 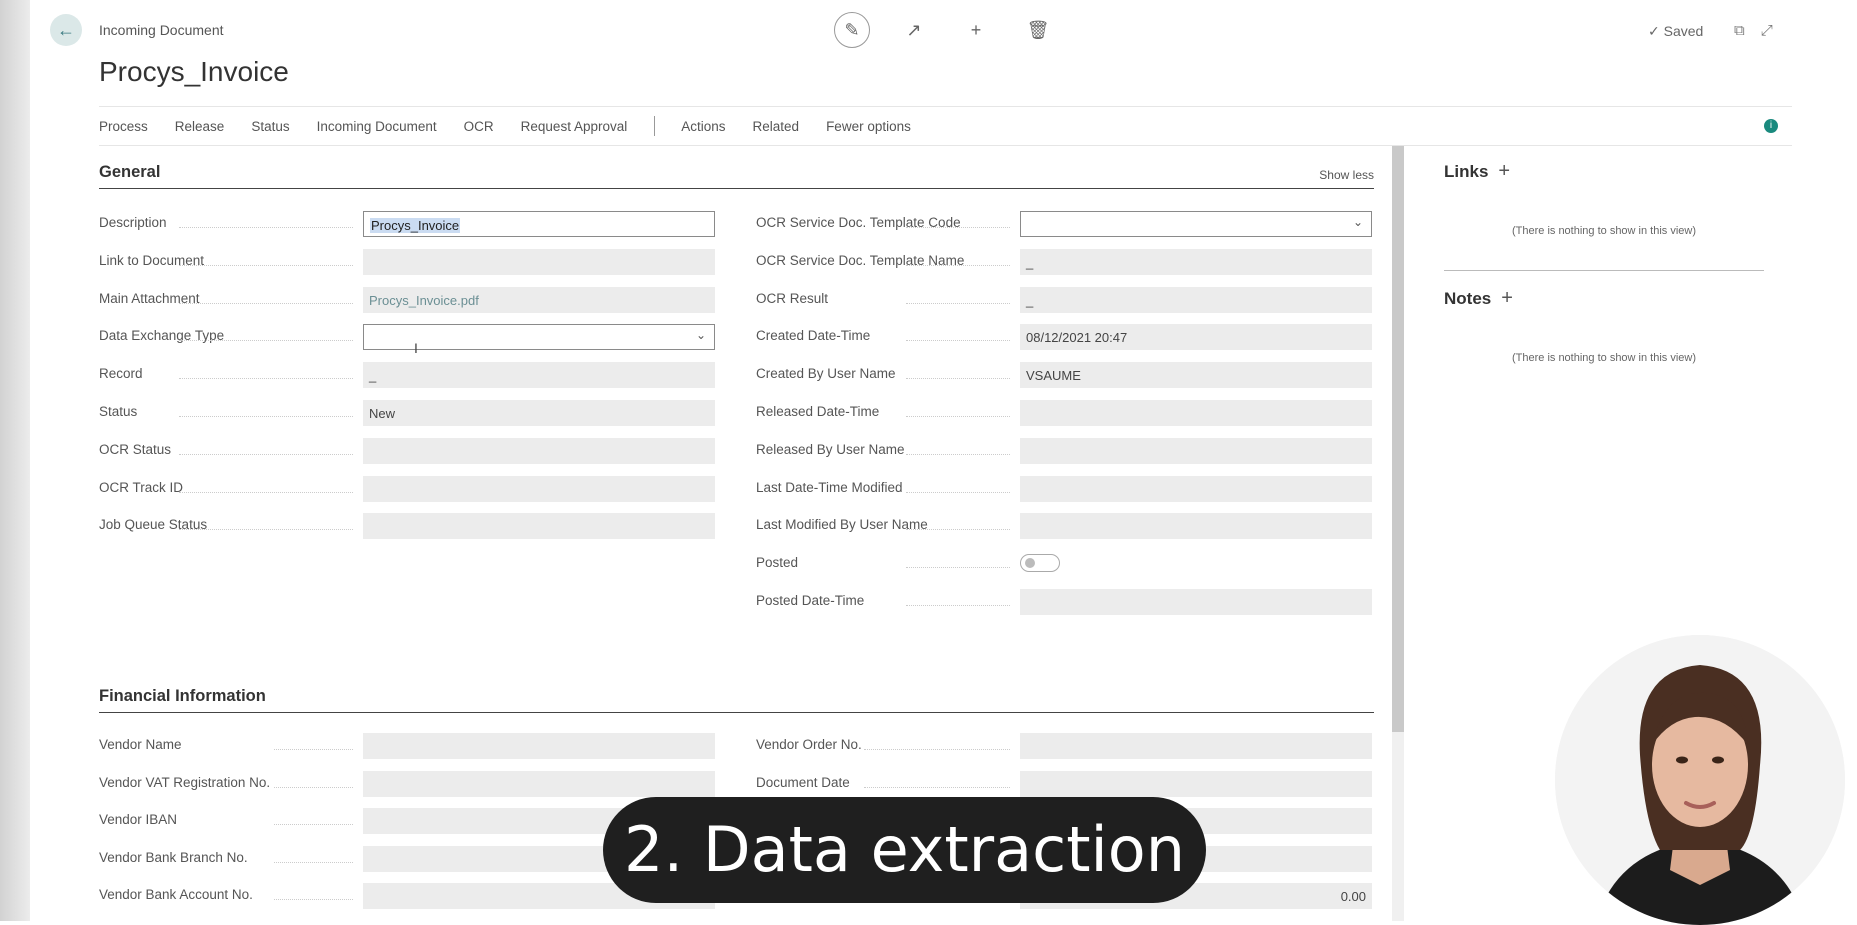 What do you see at coordinates (407, 413) in the screenshot?
I see `field-row: Status New` at bounding box center [407, 413].